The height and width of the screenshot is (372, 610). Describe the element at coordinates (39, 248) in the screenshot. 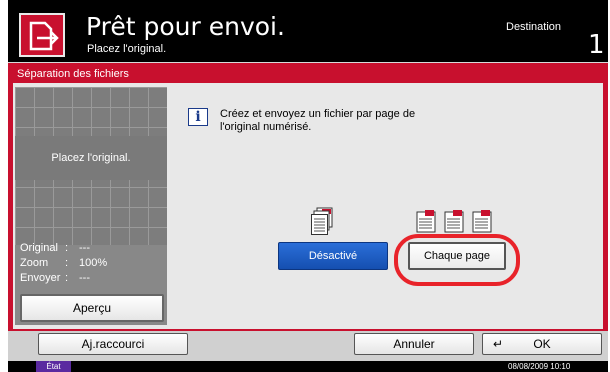

I see `info-original-key: Original` at that location.